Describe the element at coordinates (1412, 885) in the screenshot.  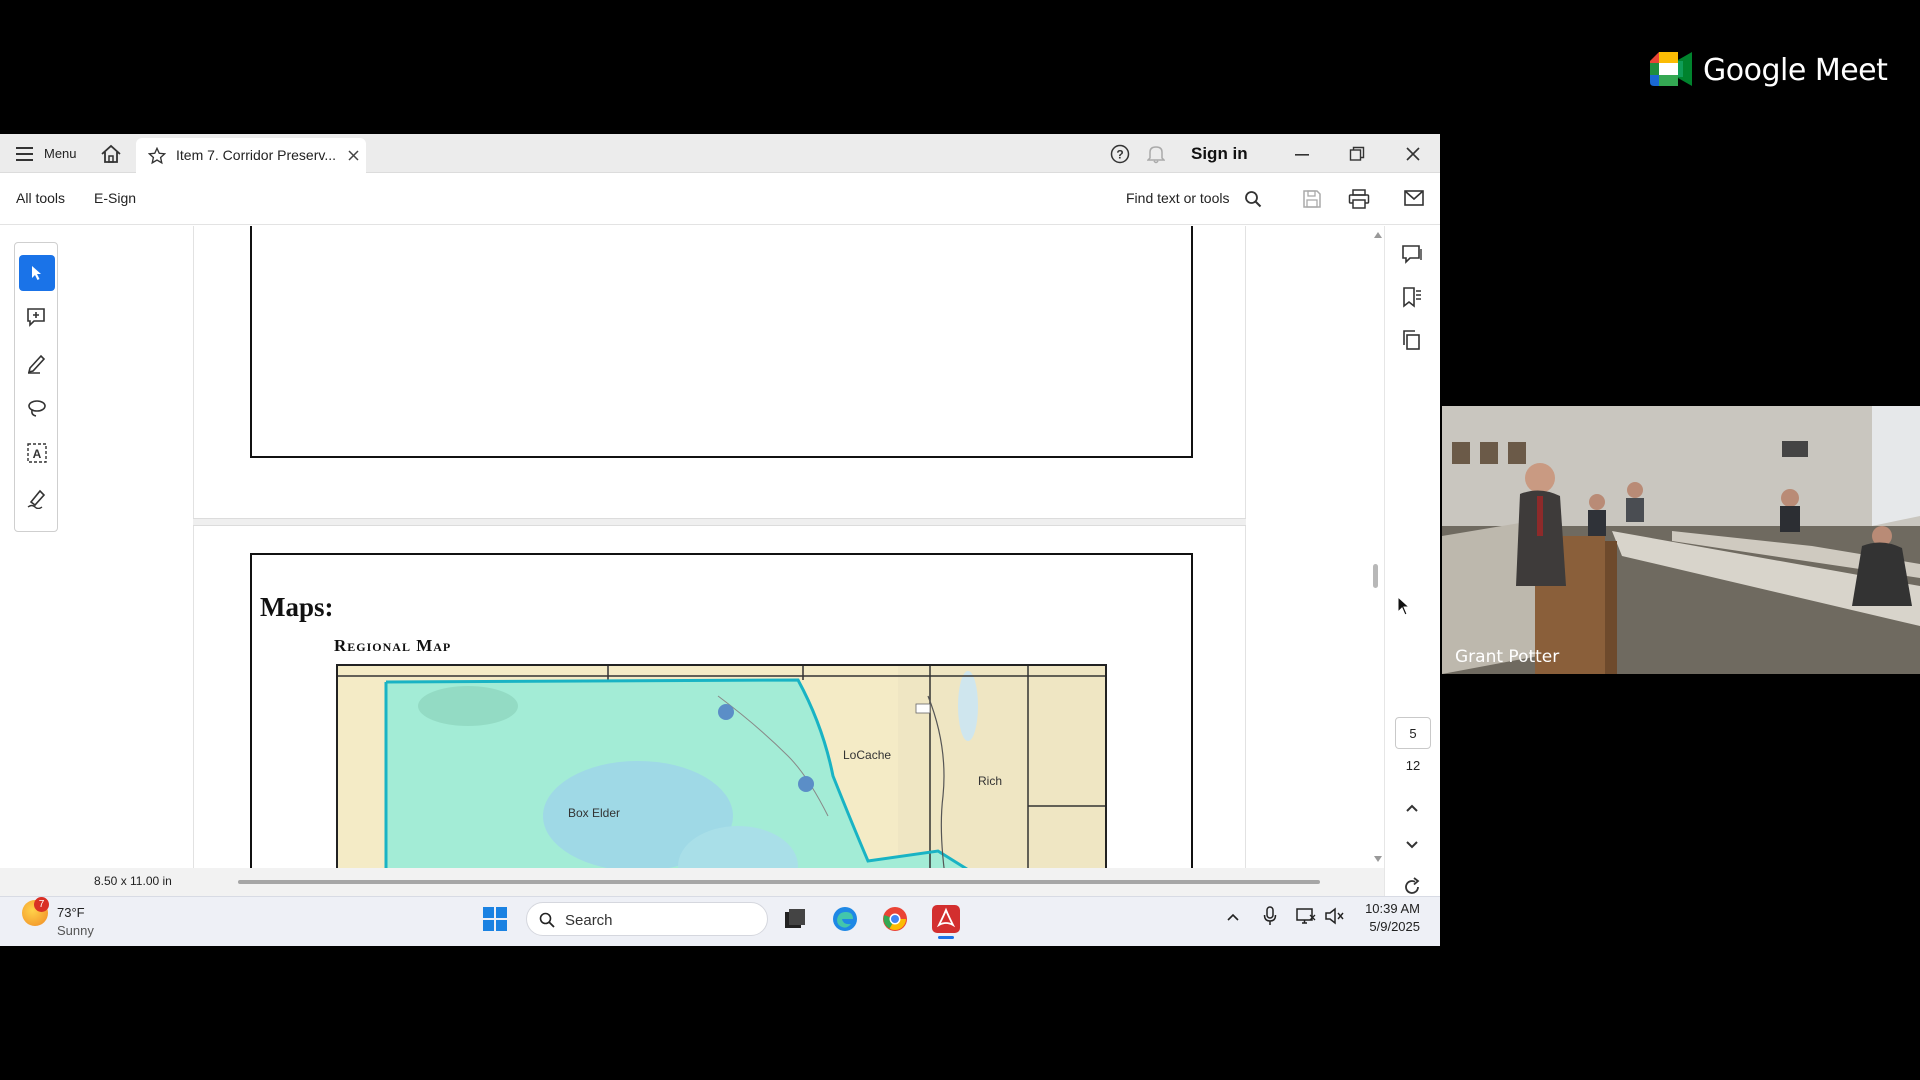
I see `rotate-icon` at that location.